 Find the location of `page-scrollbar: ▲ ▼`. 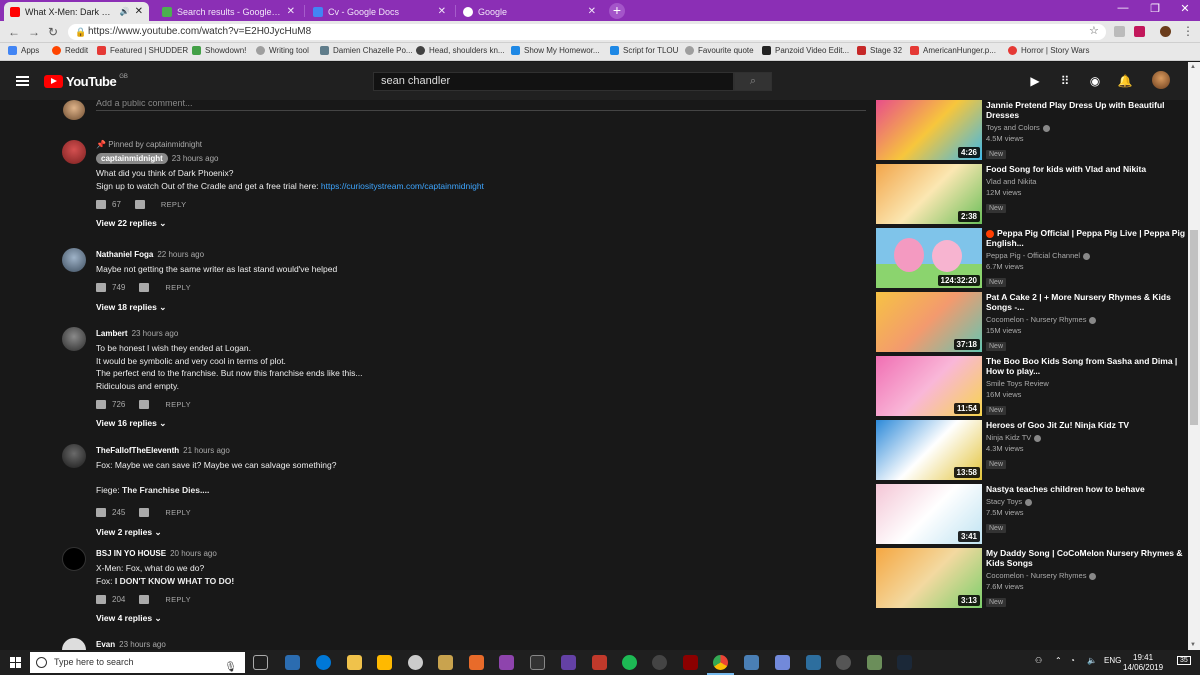

page-scrollbar: ▲ ▼ is located at coordinates (1194, 356).